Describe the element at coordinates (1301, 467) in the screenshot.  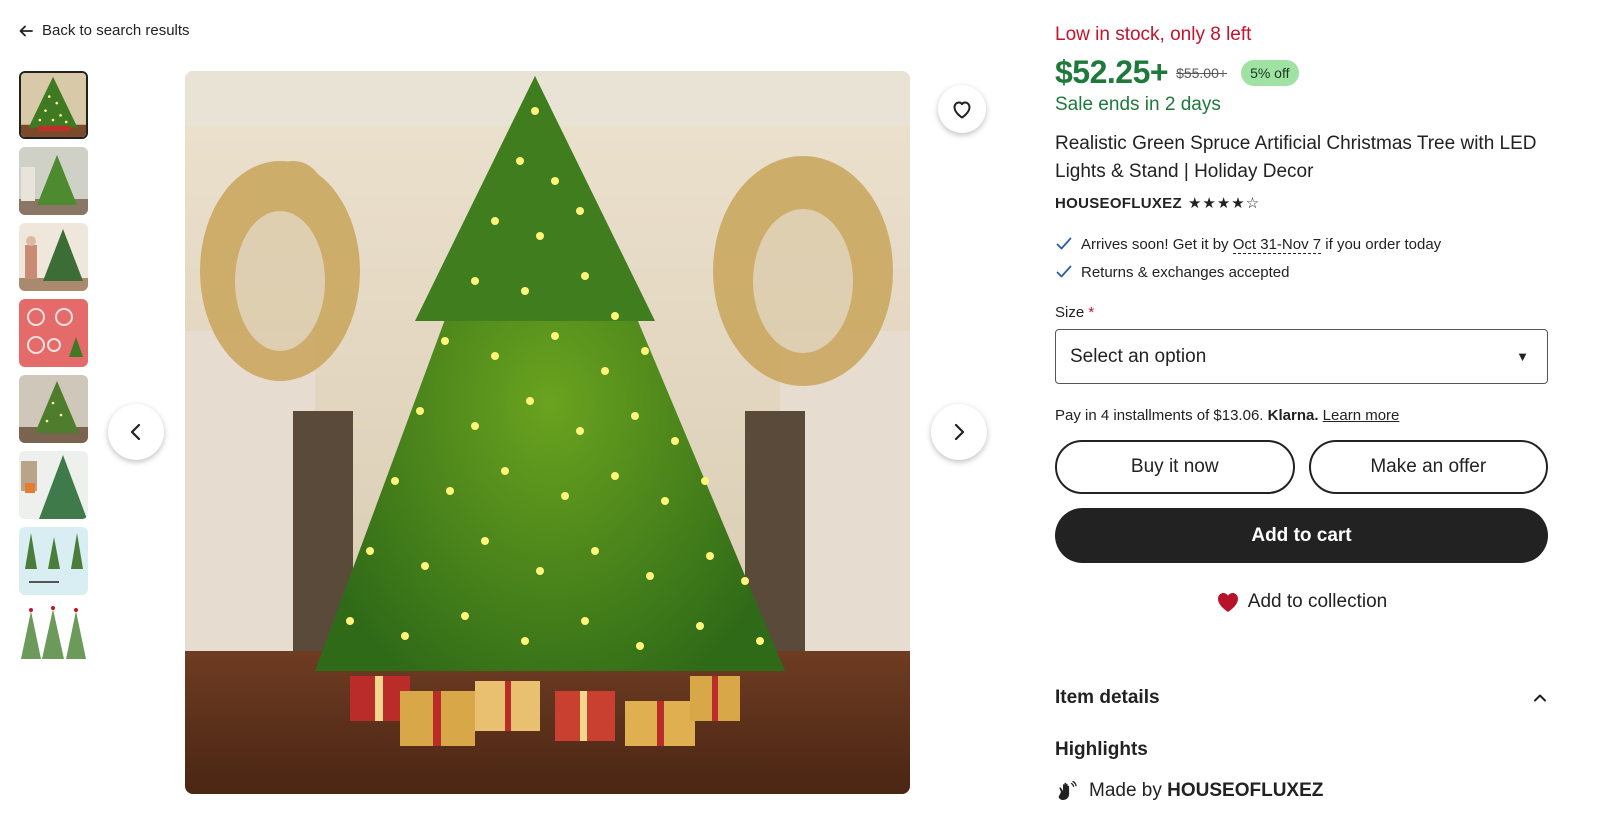
I see `purchase-buttons: Buy it now Make an offer` at that location.